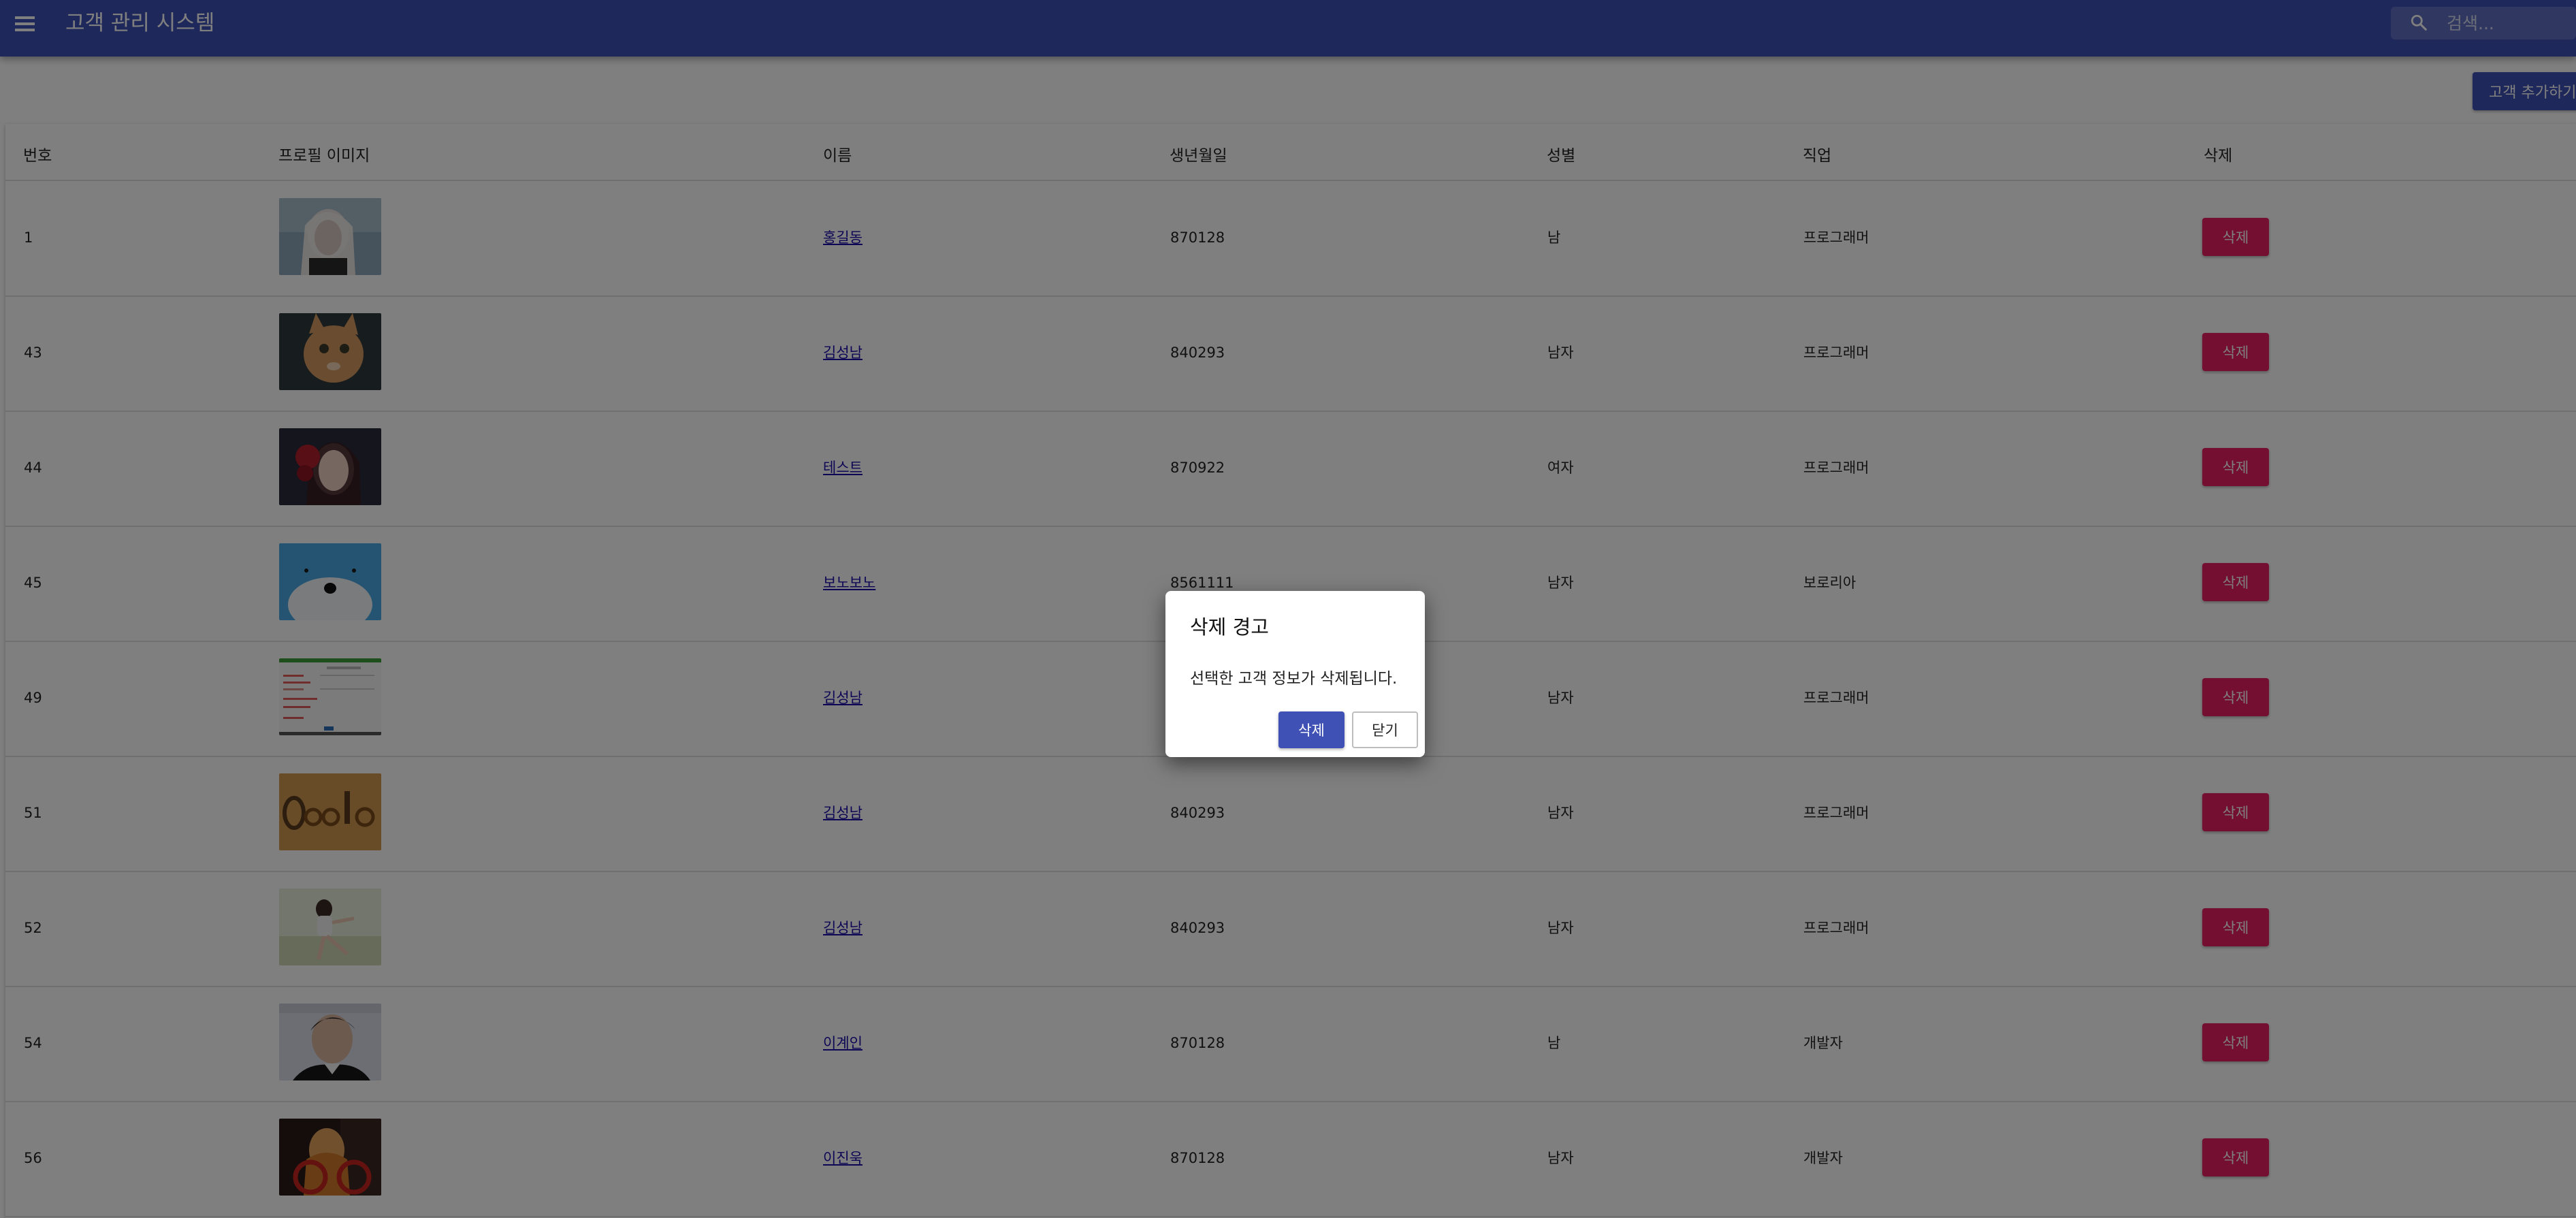  Describe the element at coordinates (1385, 730) in the screenshot. I see `close-dialog-button: 닫기` at that location.